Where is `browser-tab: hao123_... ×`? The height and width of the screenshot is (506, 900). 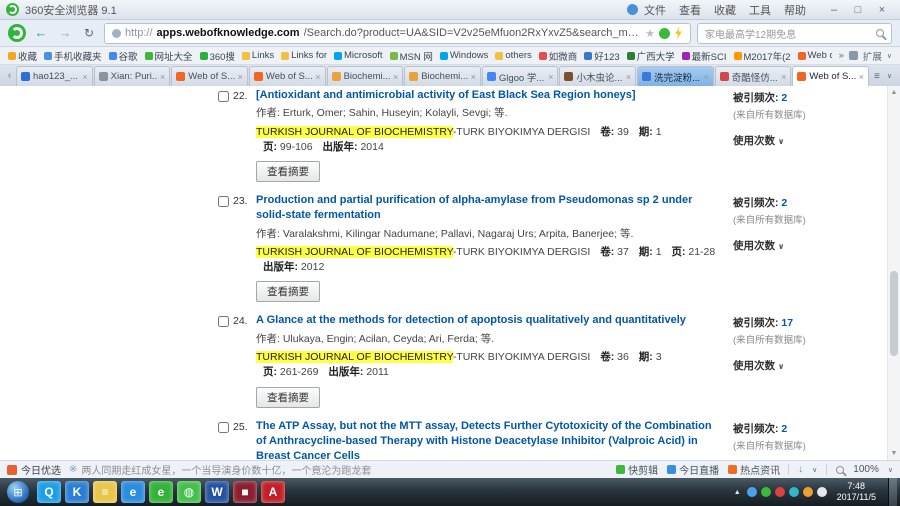 browser-tab: hao123_... × is located at coordinates (54, 76).